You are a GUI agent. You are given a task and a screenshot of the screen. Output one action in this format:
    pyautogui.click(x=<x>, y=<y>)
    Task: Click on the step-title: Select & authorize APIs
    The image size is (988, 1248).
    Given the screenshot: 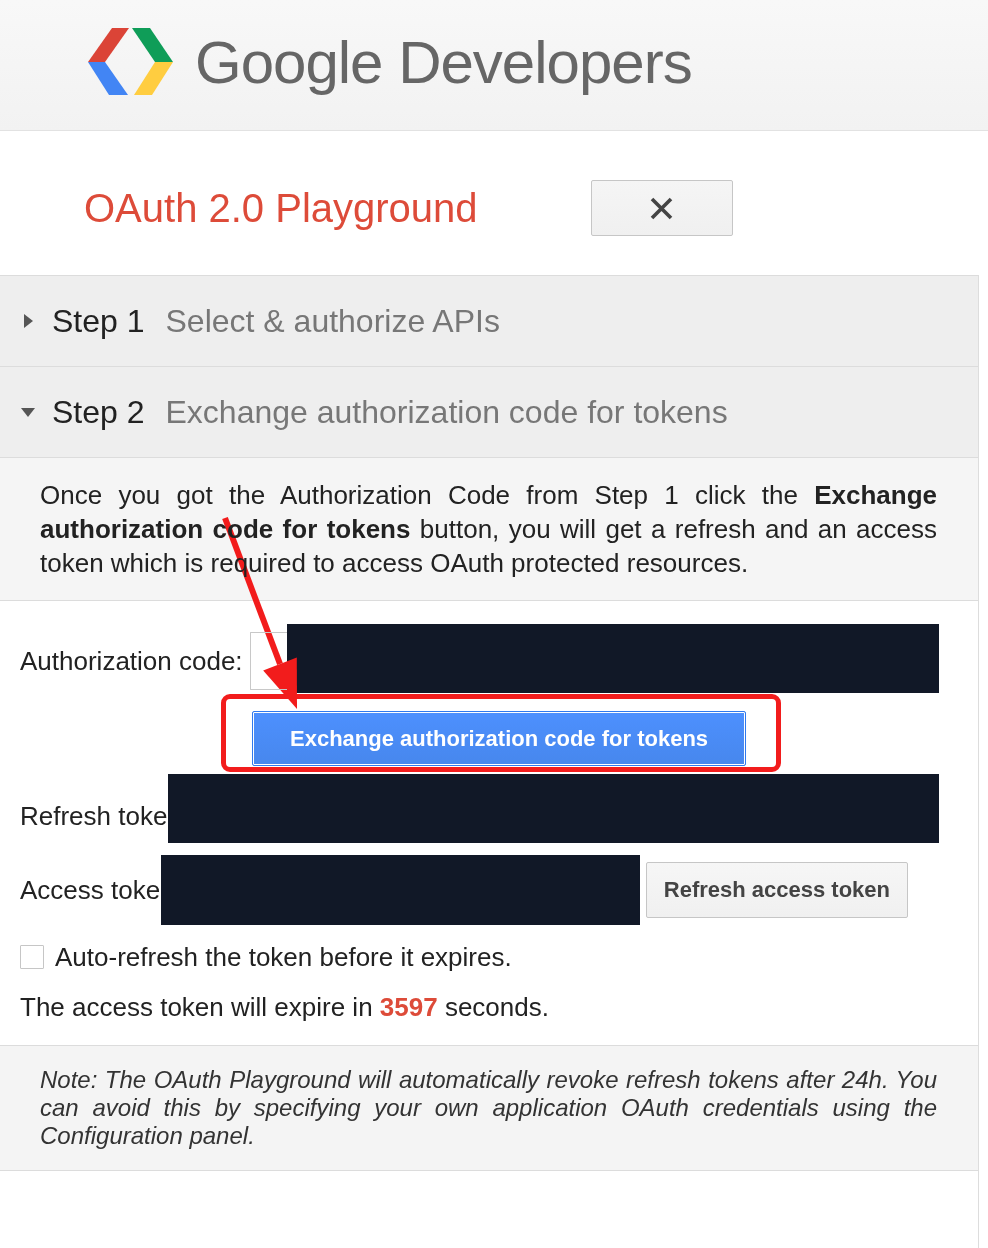 What is the action you would take?
    pyautogui.click(x=332, y=321)
    